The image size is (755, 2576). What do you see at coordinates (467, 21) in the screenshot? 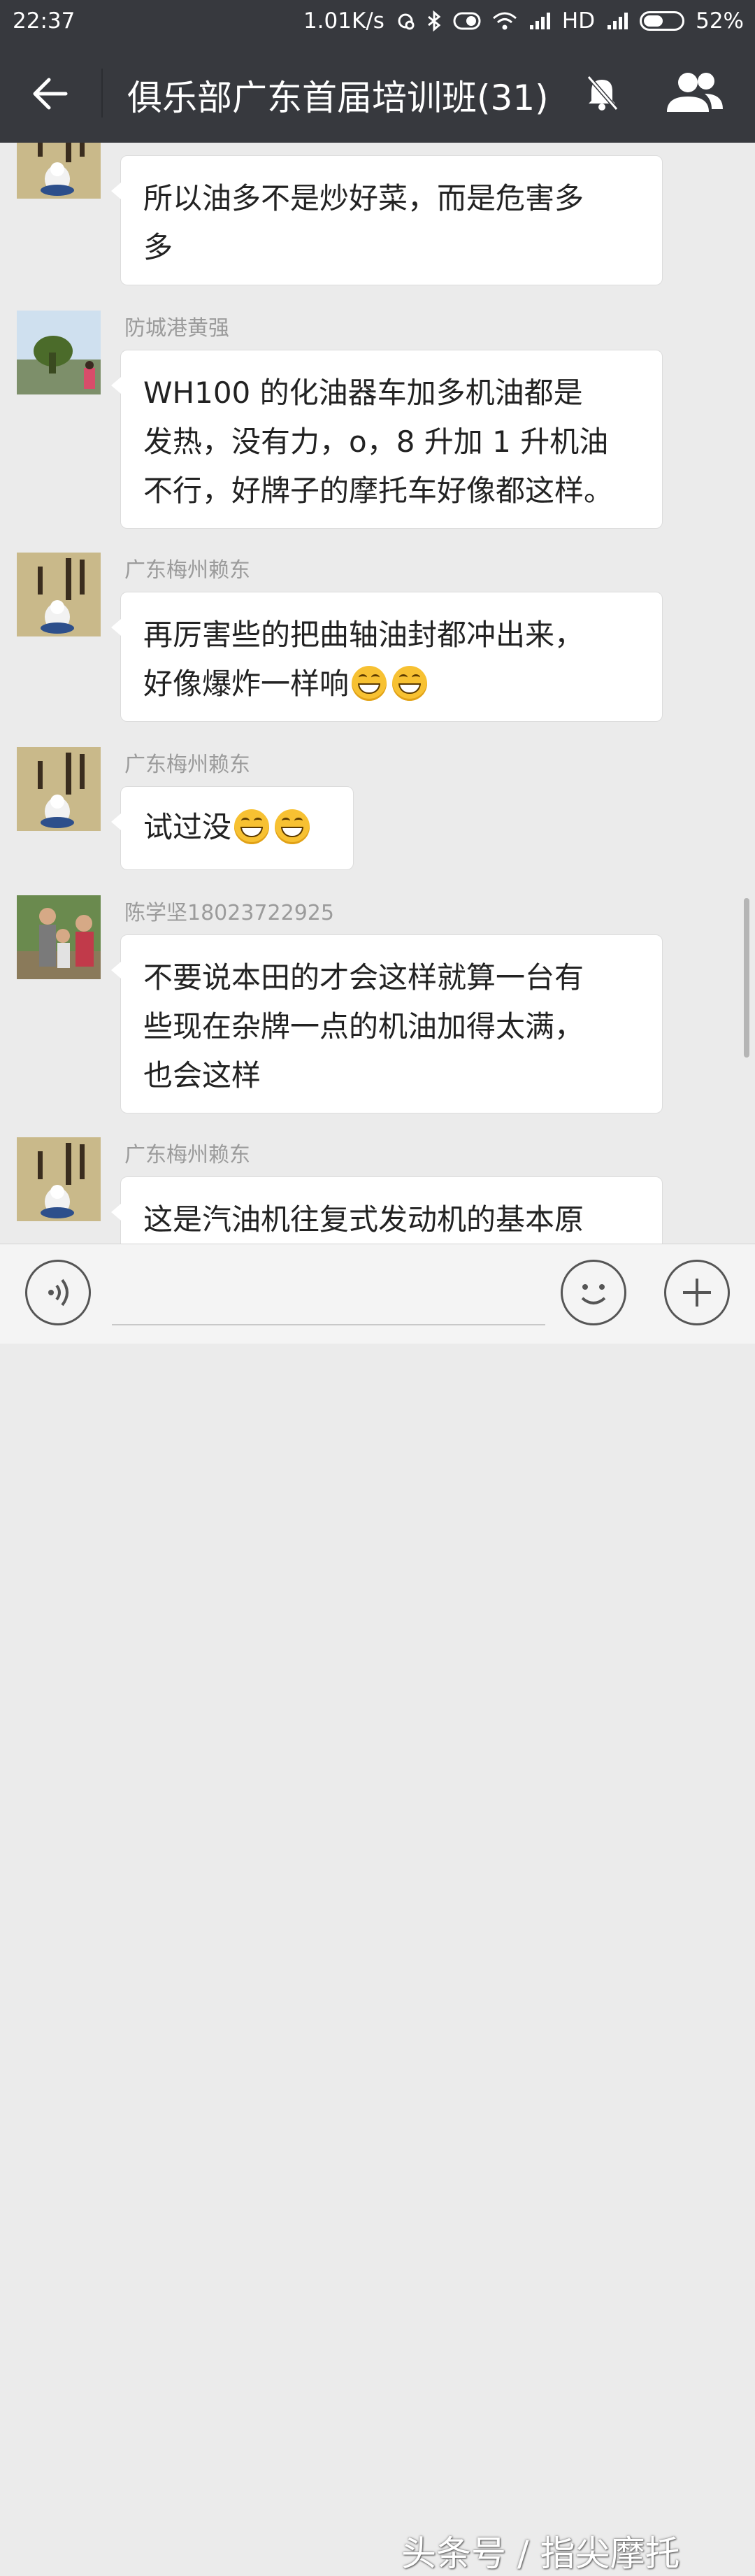
I see `toggle-icon` at bounding box center [467, 21].